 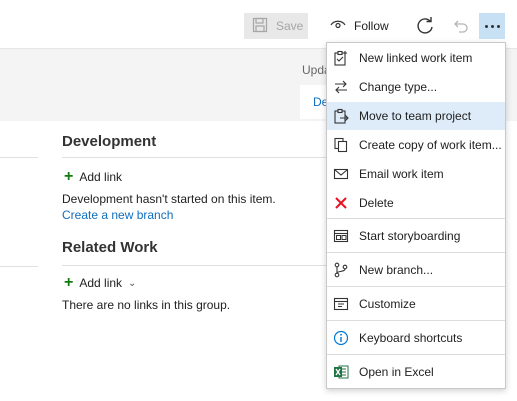 What do you see at coordinates (196, 157) in the screenshot?
I see `development-rule` at bounding box center [196, 157].